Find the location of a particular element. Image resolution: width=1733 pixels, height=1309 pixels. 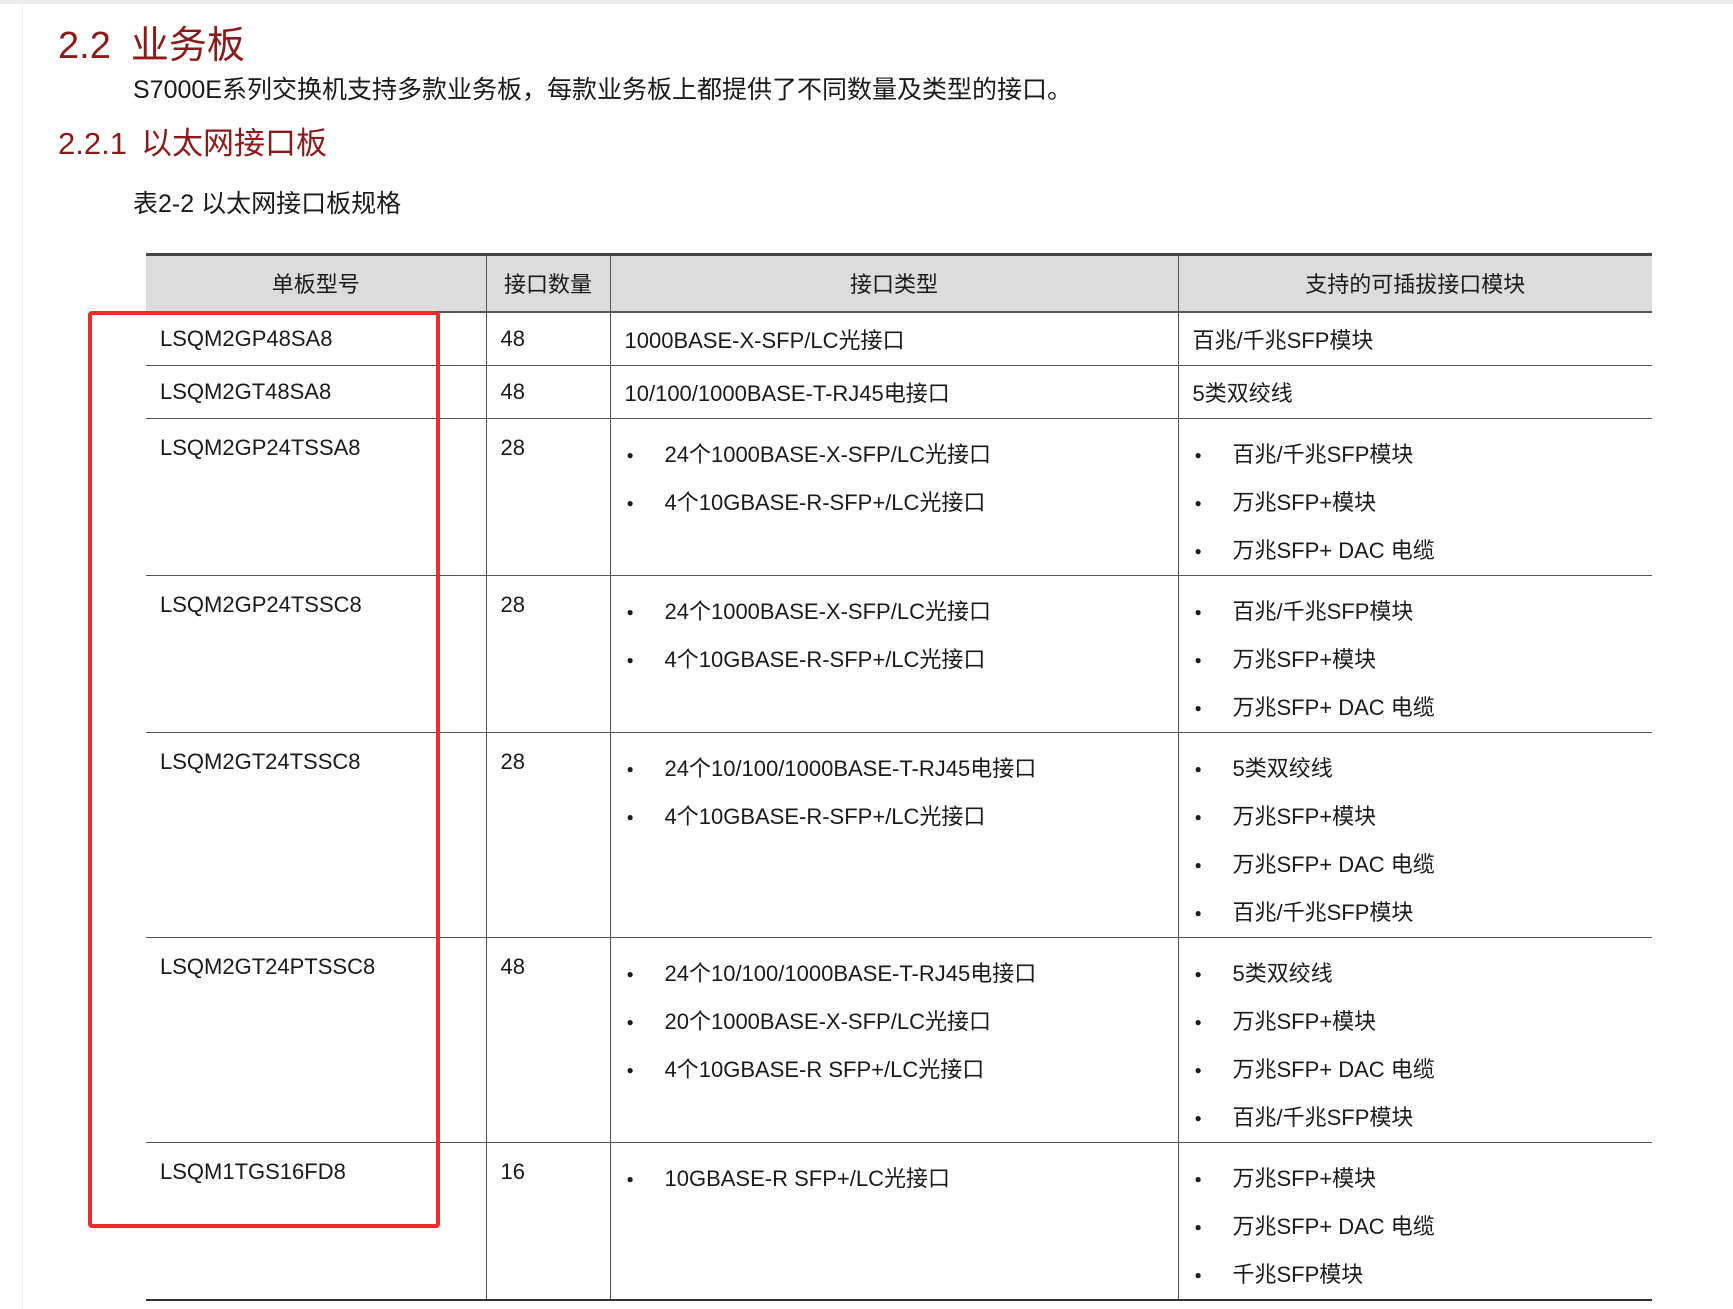

section-heading: 2.2 业务板 is located at coordinates (151, 41).